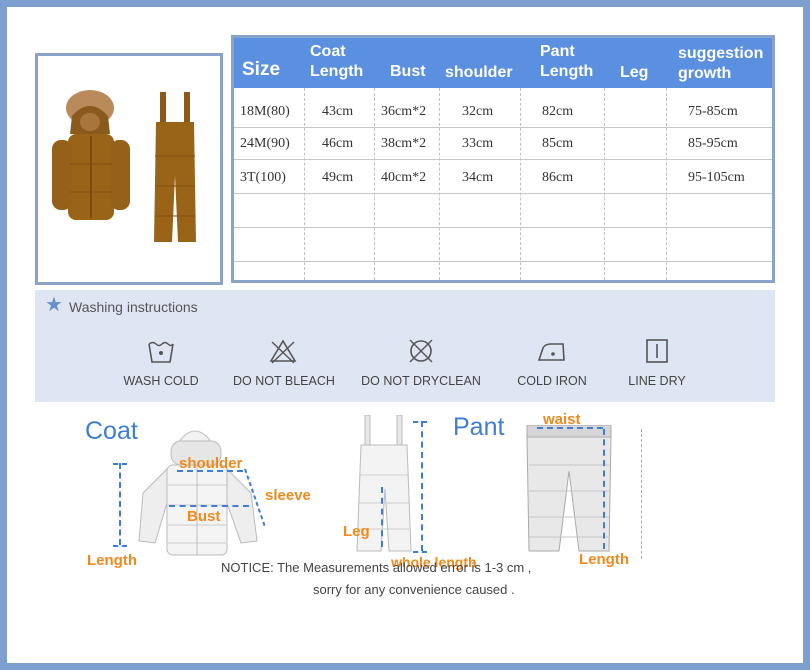  Describe the element at coordinates (408, 71) in the screenshot. I see `header-bust: Bust` at that location.